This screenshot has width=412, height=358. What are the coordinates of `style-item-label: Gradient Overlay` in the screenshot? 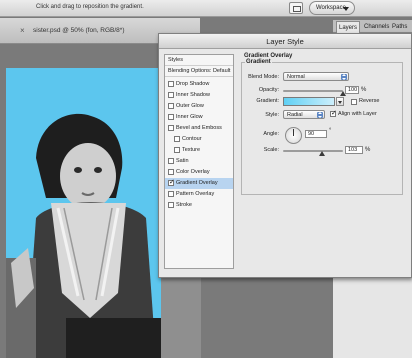 It's located at (197, 183).